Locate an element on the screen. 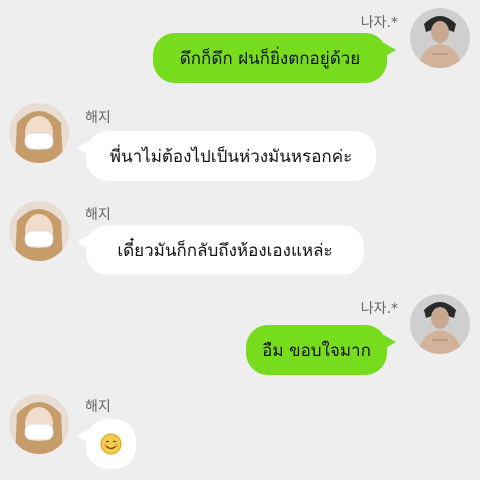  message-text: อืม ขอบใจมาก is located at coordinates (316, 350).